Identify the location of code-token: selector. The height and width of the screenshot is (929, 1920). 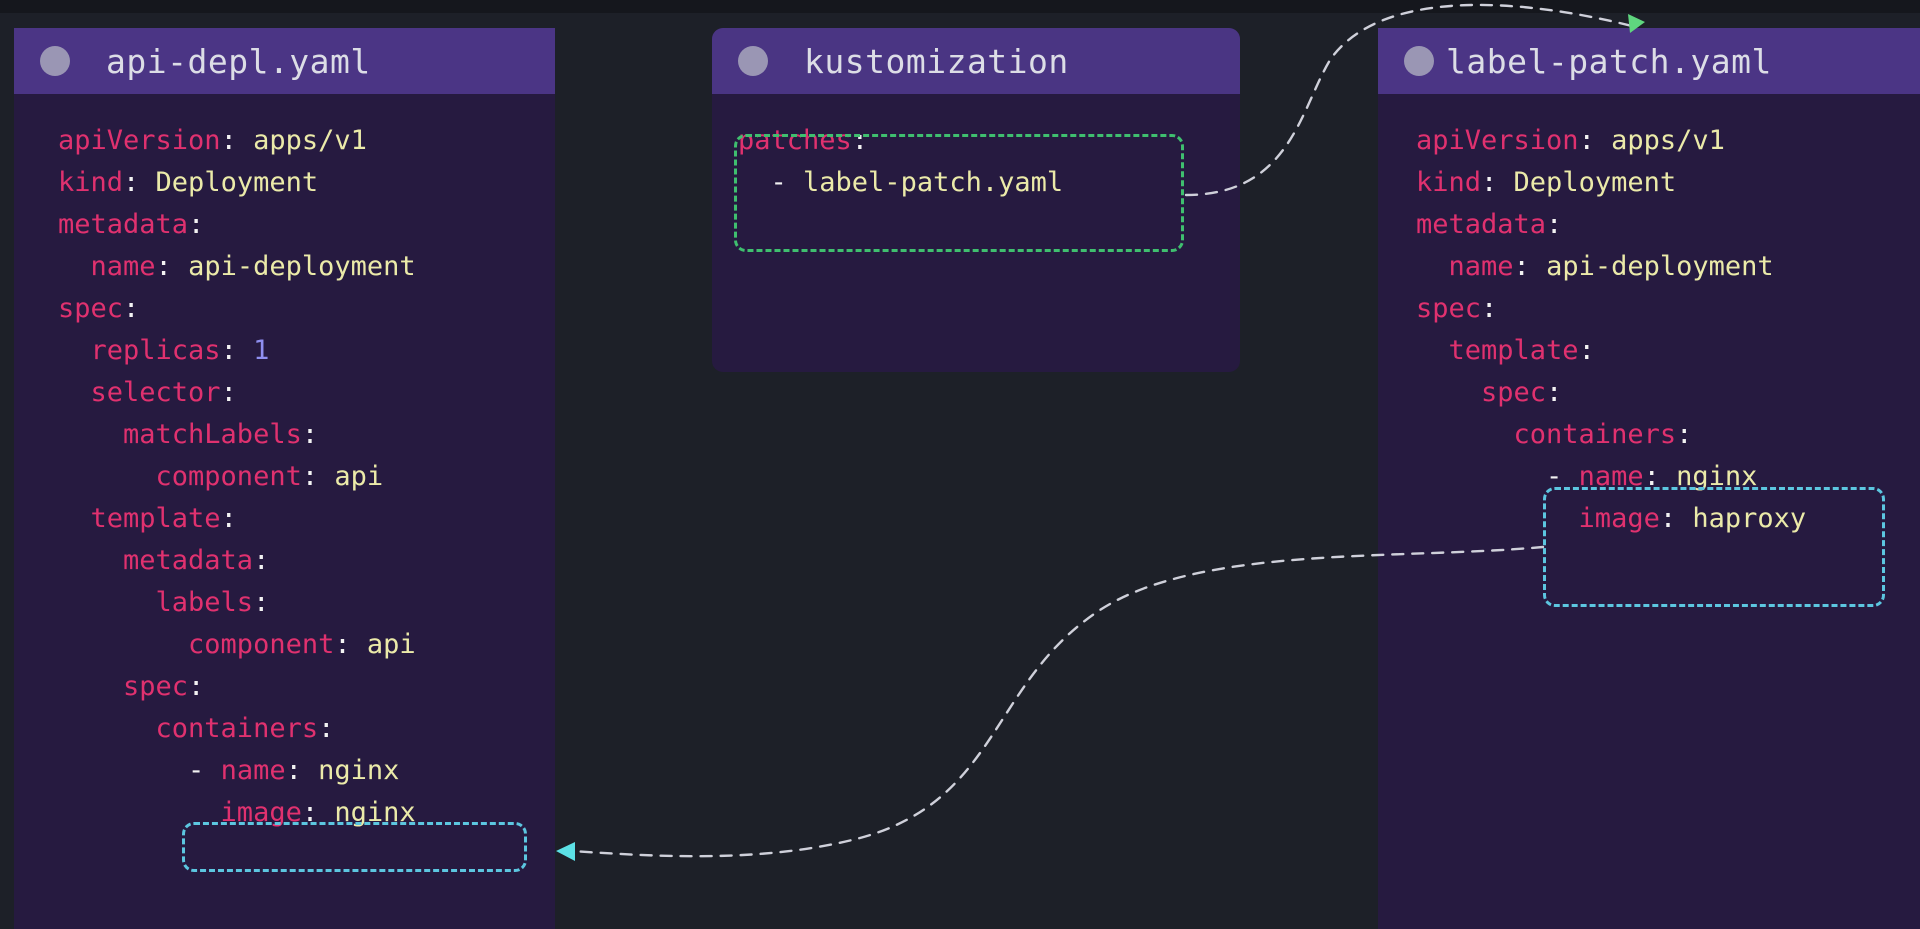
(139, 392).